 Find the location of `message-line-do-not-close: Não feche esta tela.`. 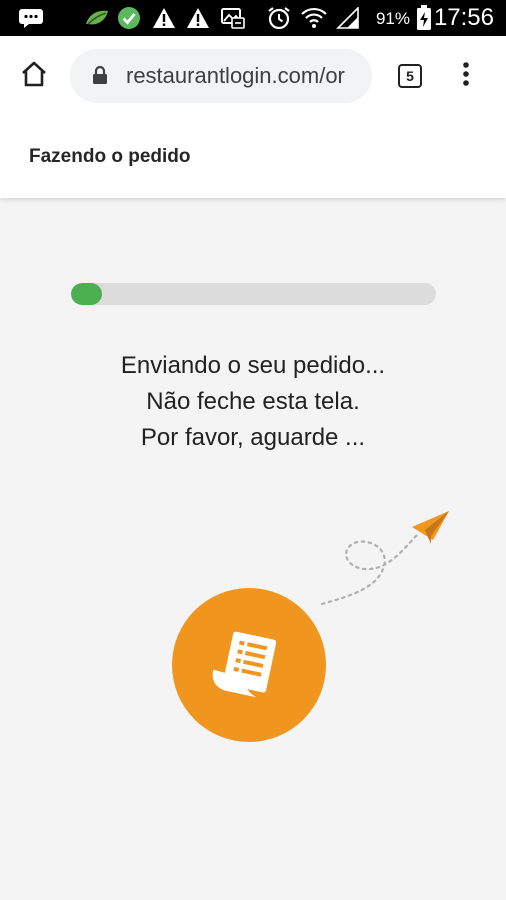

message-line-do-not-close: Não feche esta tela. is located at coordinates (253, 401).